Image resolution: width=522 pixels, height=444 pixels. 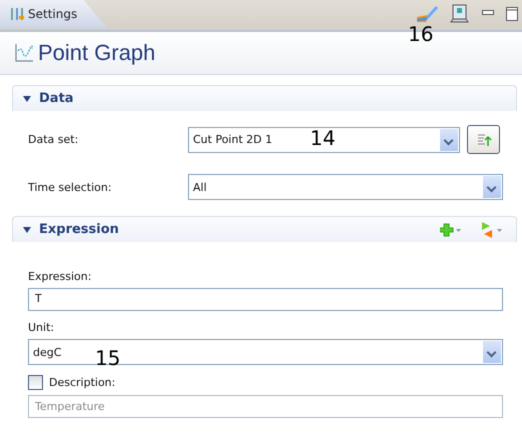 What do you see at coordinates (97, 53) in the screenshot?
I see `panel-title: Point Graph` at bounding box center [97, 53].